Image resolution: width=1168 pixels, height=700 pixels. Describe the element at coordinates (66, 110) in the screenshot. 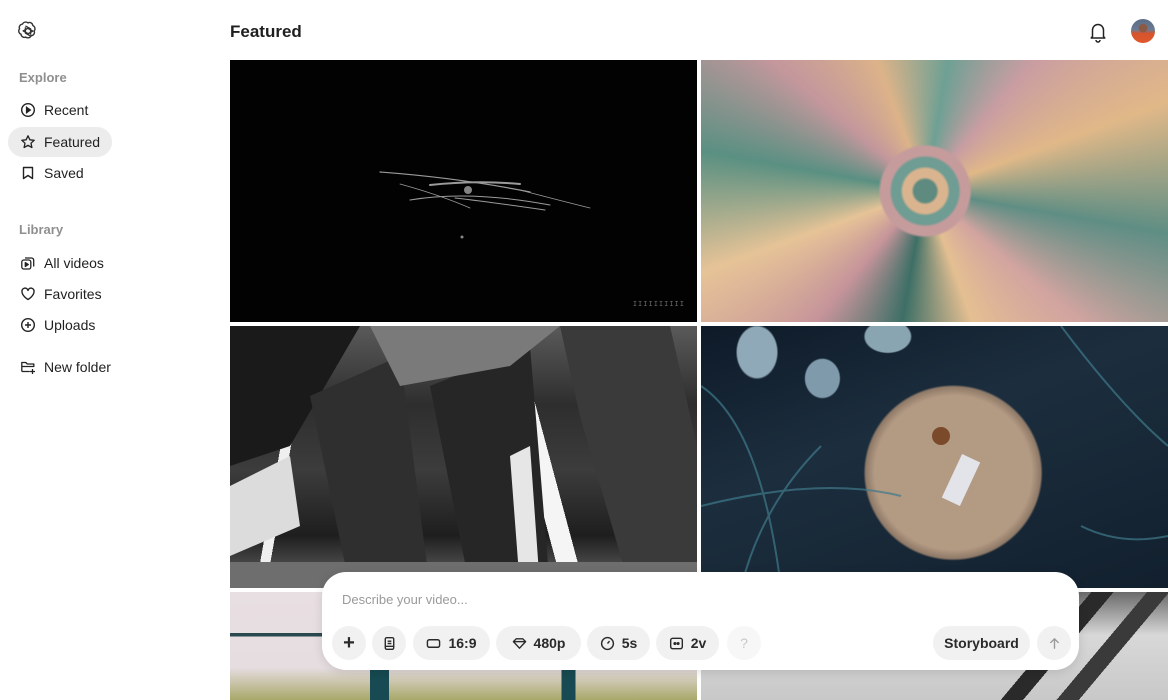

I see `sidebar-item-label: Recent` at that location.